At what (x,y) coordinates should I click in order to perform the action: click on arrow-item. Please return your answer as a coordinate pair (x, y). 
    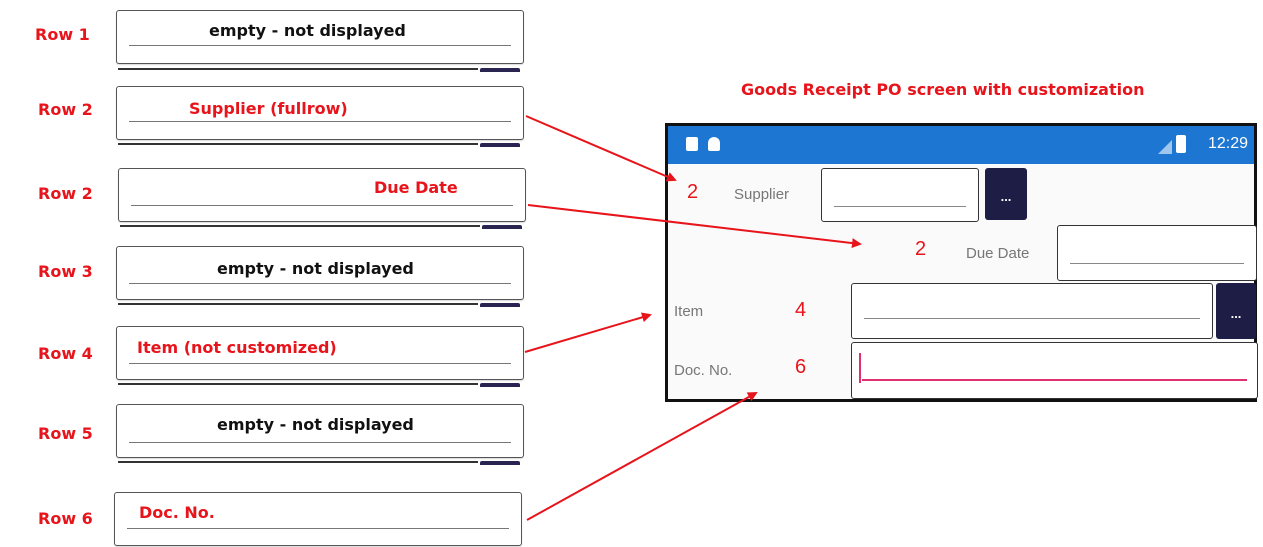
    Looking at the image, I should click on (588, 332).